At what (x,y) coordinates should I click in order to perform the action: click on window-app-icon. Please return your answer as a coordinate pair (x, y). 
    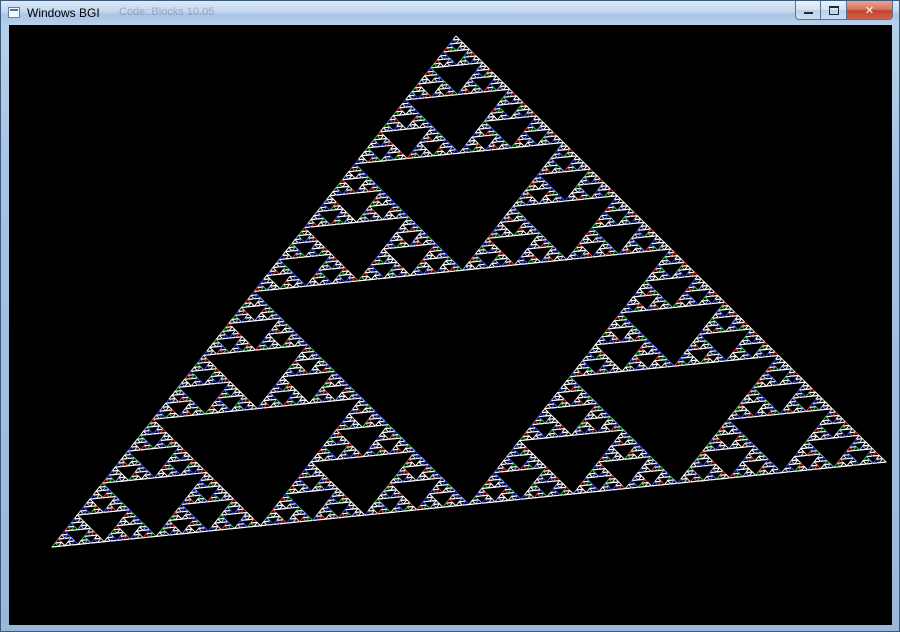
    Looking at the image, I should click on (14, 12).